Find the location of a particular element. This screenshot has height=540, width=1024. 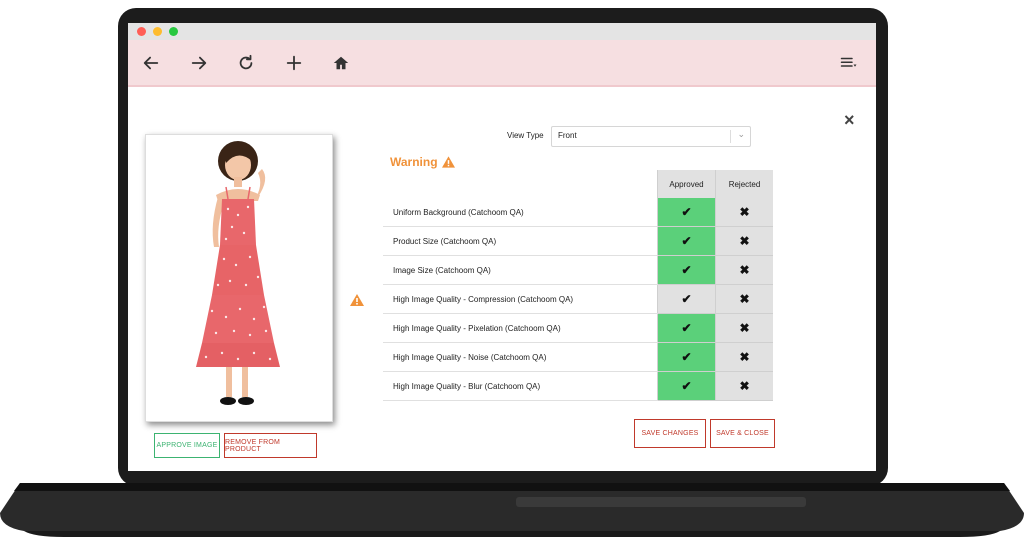

table-row: Product Size (Catchoom QA) ✔ ✖ is located at coordinates (578, 241).